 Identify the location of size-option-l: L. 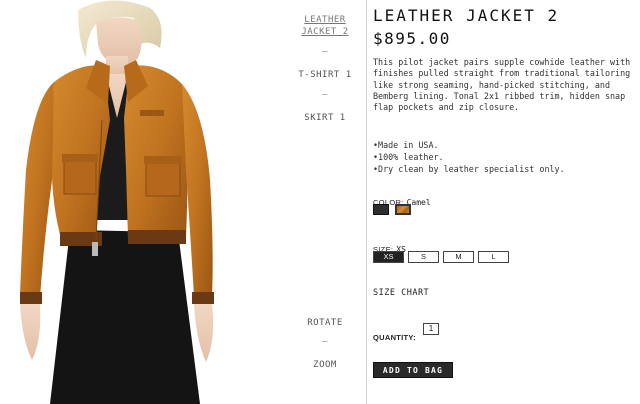
(493, 257).